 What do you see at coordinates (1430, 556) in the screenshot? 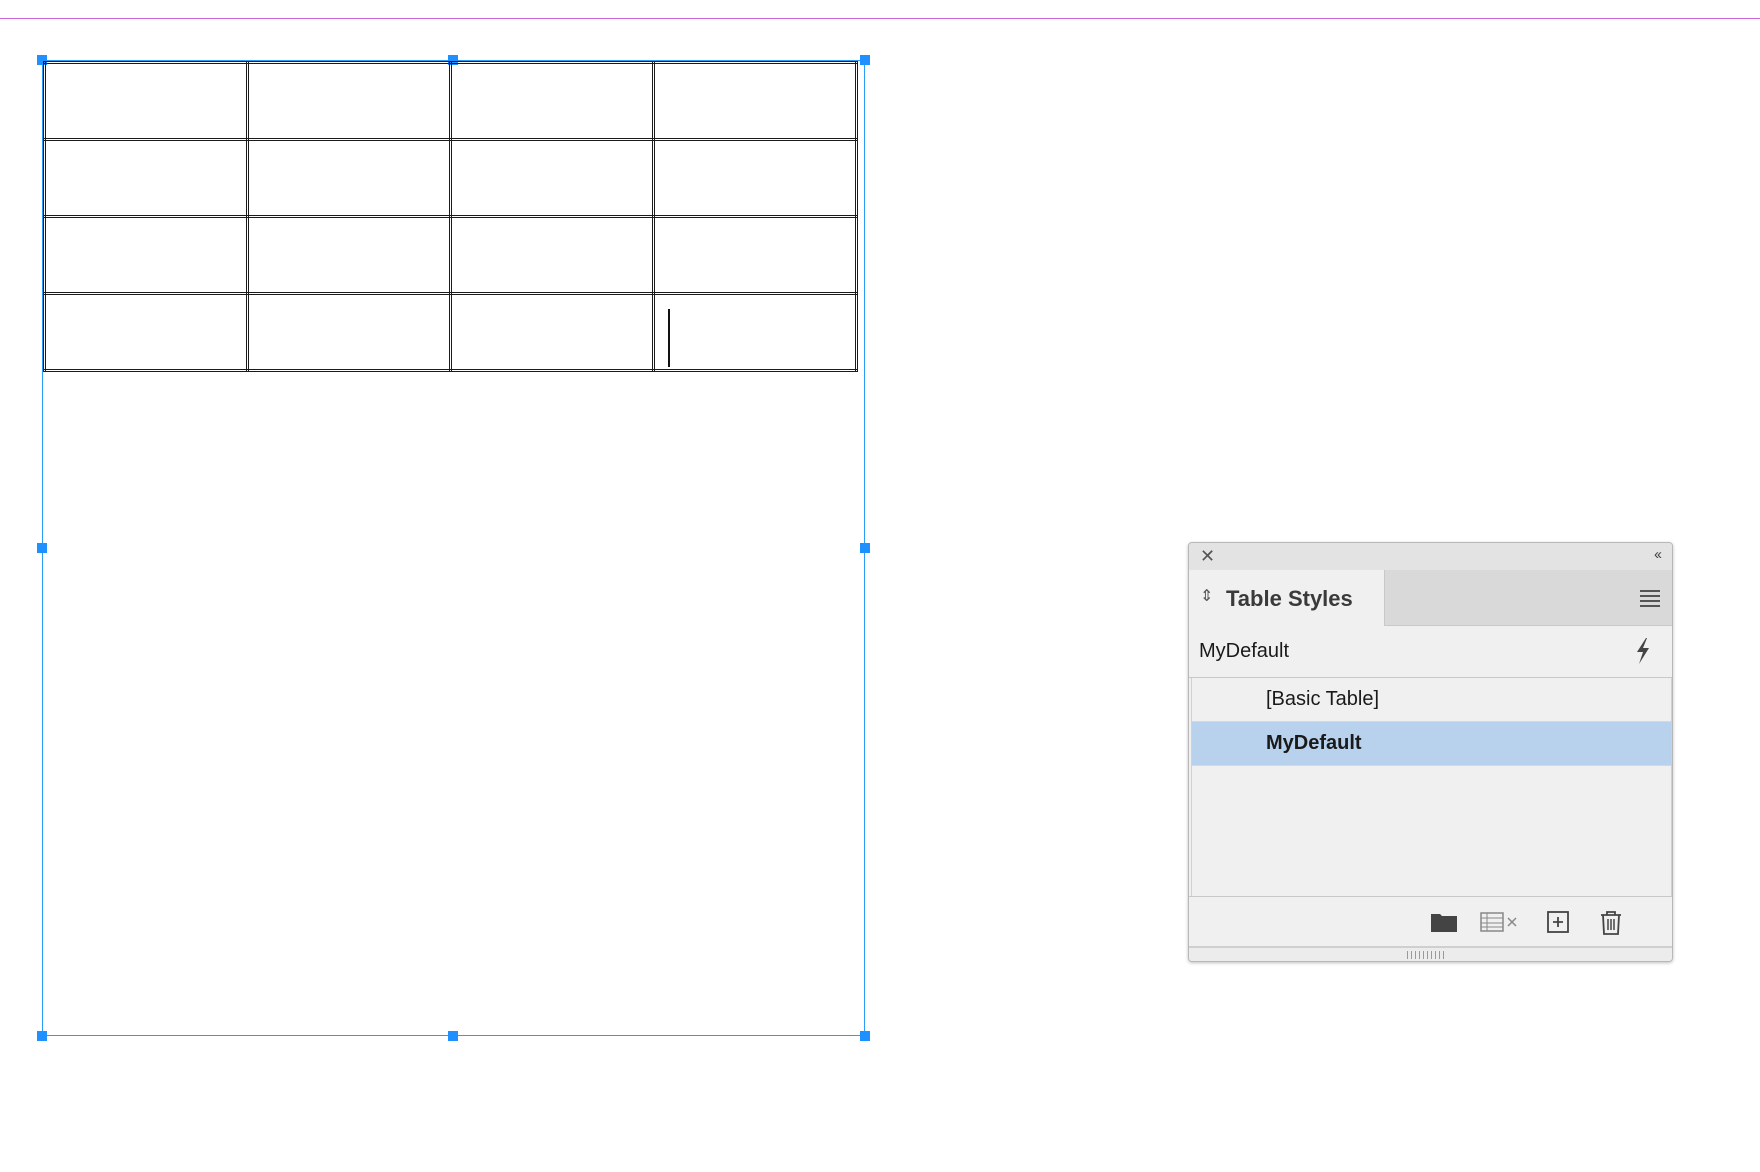
I see `panel-titlebar: ✕ ‹‹` at bounding box center [1430, 556].